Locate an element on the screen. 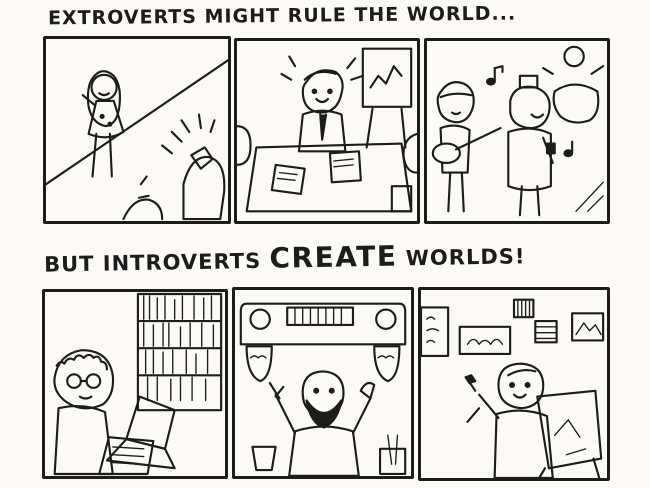 The height and width of the screenshot is (488, 650). bottom-caption: BUT INTROVERTS CREATE WORLDS! is located at coordinates (347, 256).